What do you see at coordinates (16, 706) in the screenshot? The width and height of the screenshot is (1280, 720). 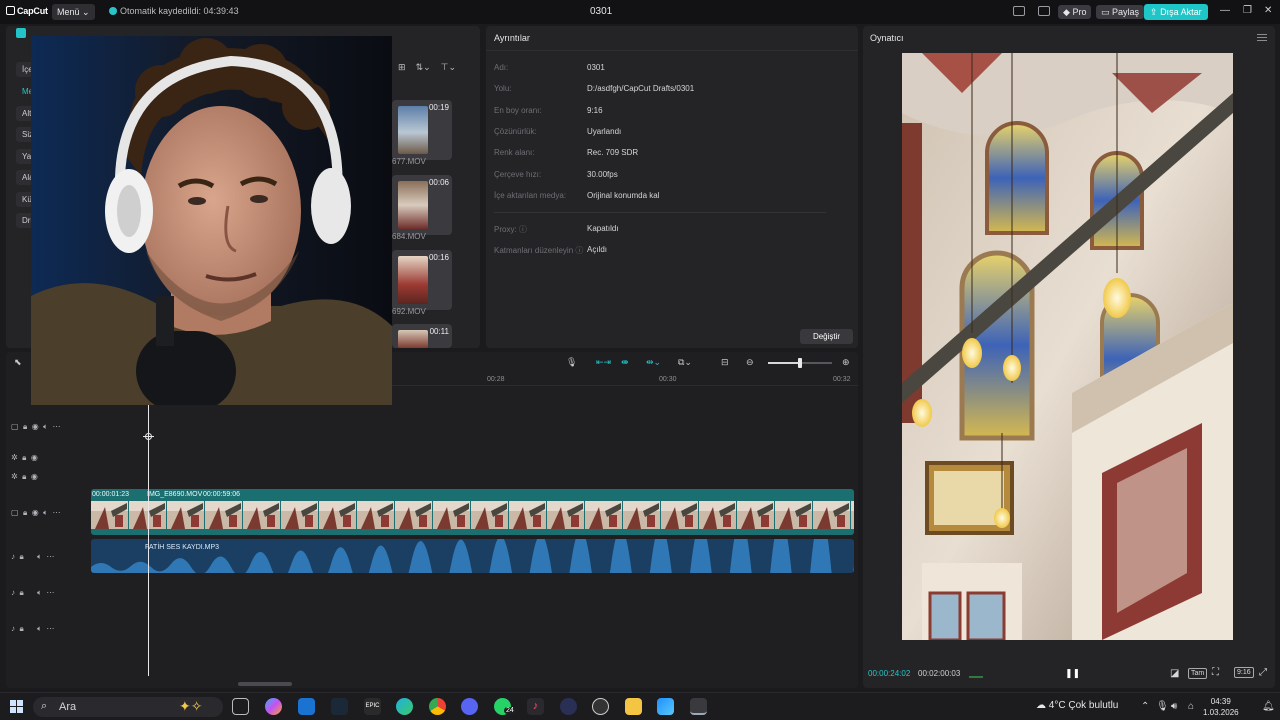 I see `windows-start-icon` at bounding box center [16, 706].